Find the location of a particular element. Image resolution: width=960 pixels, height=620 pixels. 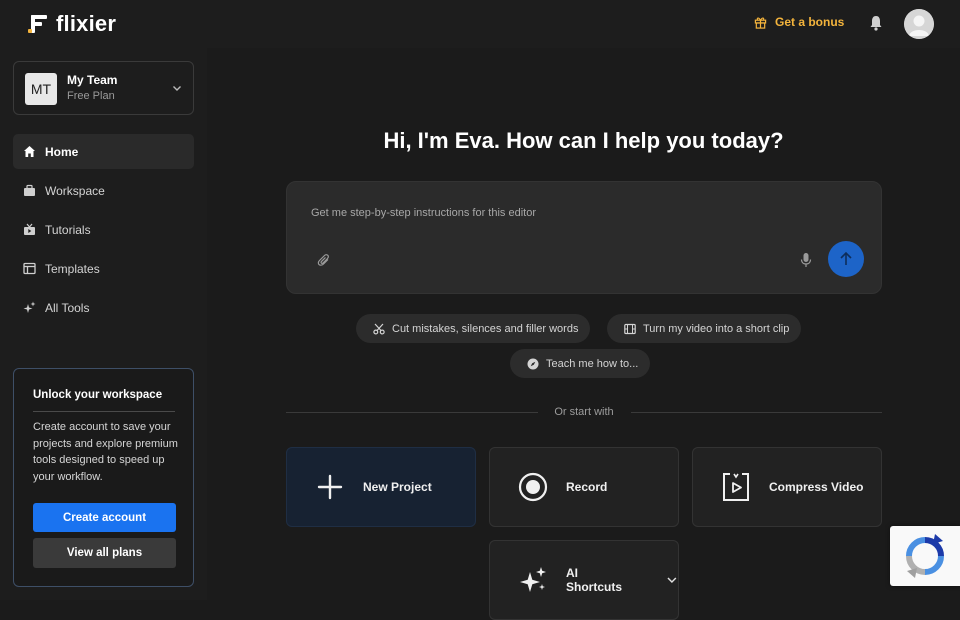

team-name: My Team is located at coordinates (92, 80).